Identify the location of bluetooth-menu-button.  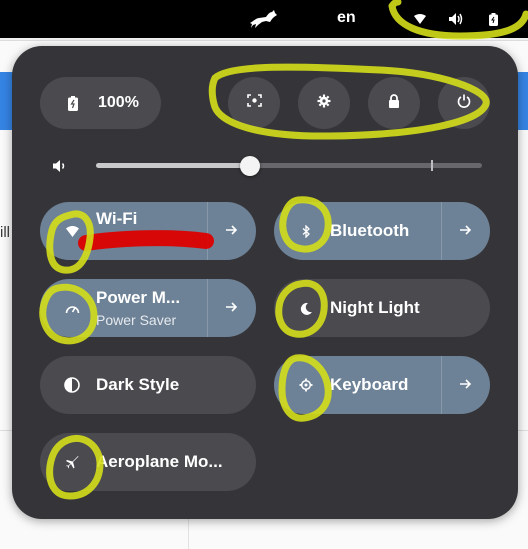
(465, 231).